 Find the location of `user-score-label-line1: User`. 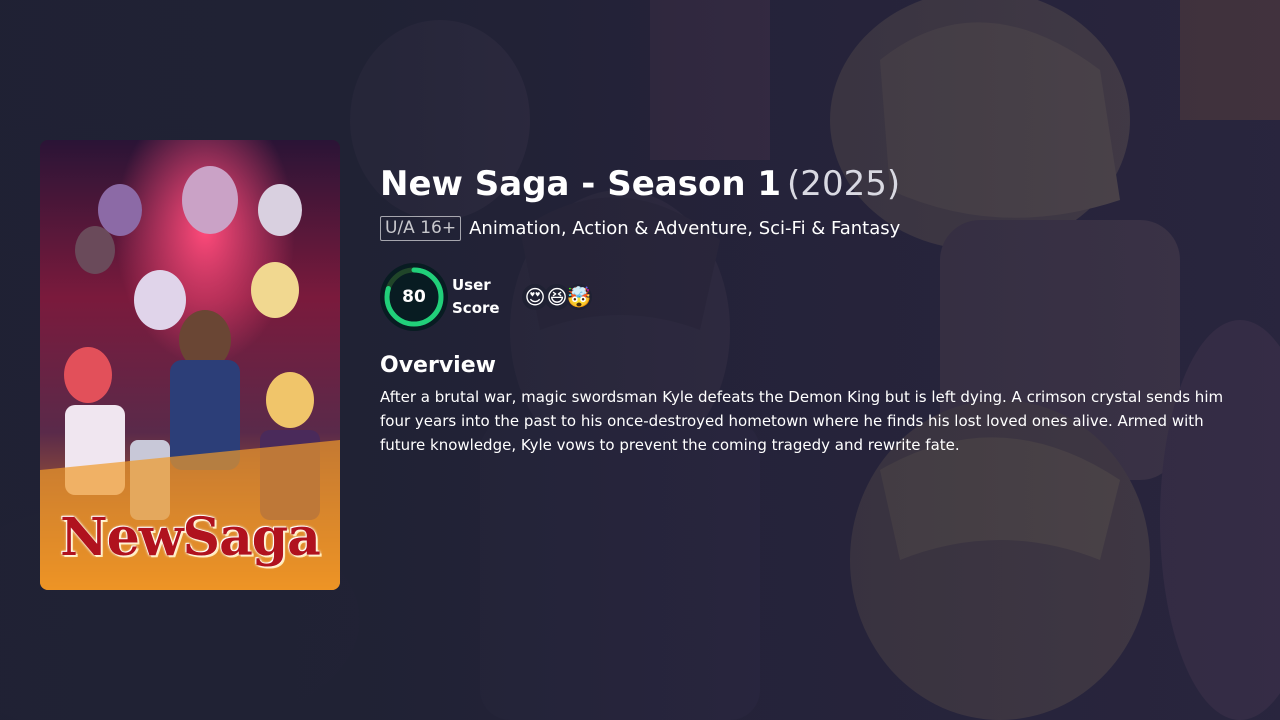

user-score-label-line1: User is located at coordinates (471, 285).